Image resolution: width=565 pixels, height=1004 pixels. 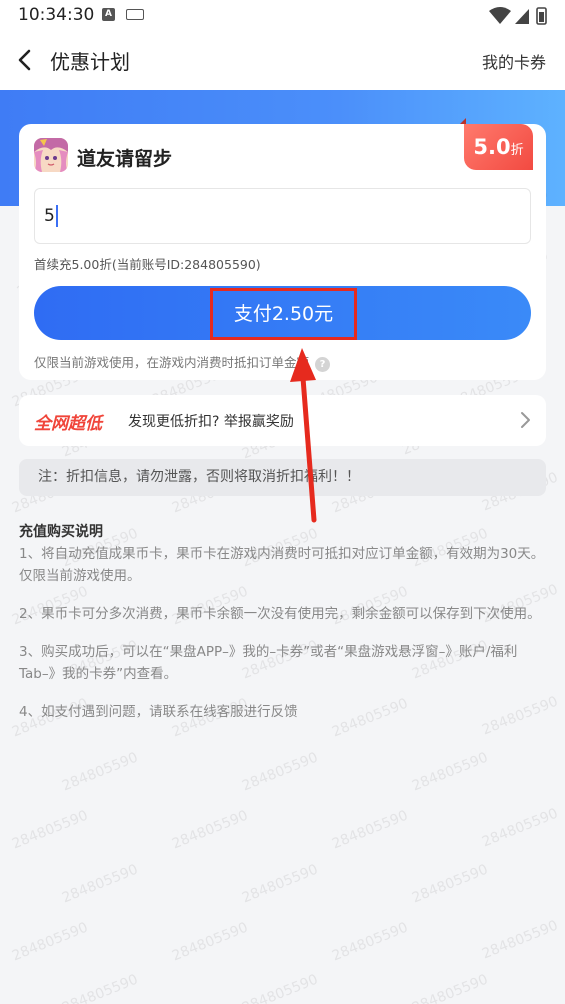 I want to click on notification-a-icon: A, so click(x=108, y=14).